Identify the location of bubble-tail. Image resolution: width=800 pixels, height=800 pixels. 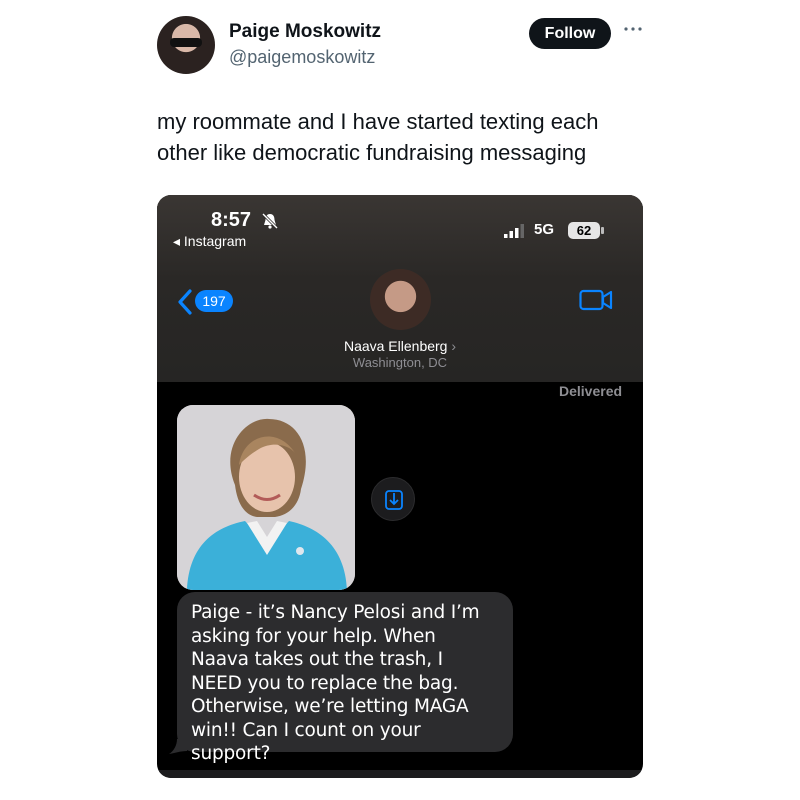
(178, 746).